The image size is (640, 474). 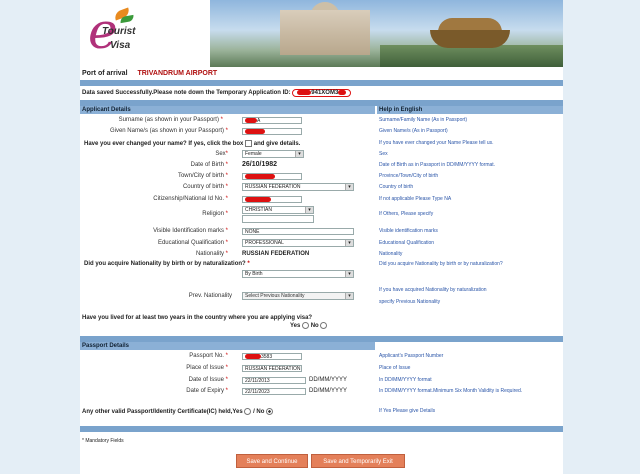 I want to click on other-no-radio, so click(x=270, y=411).